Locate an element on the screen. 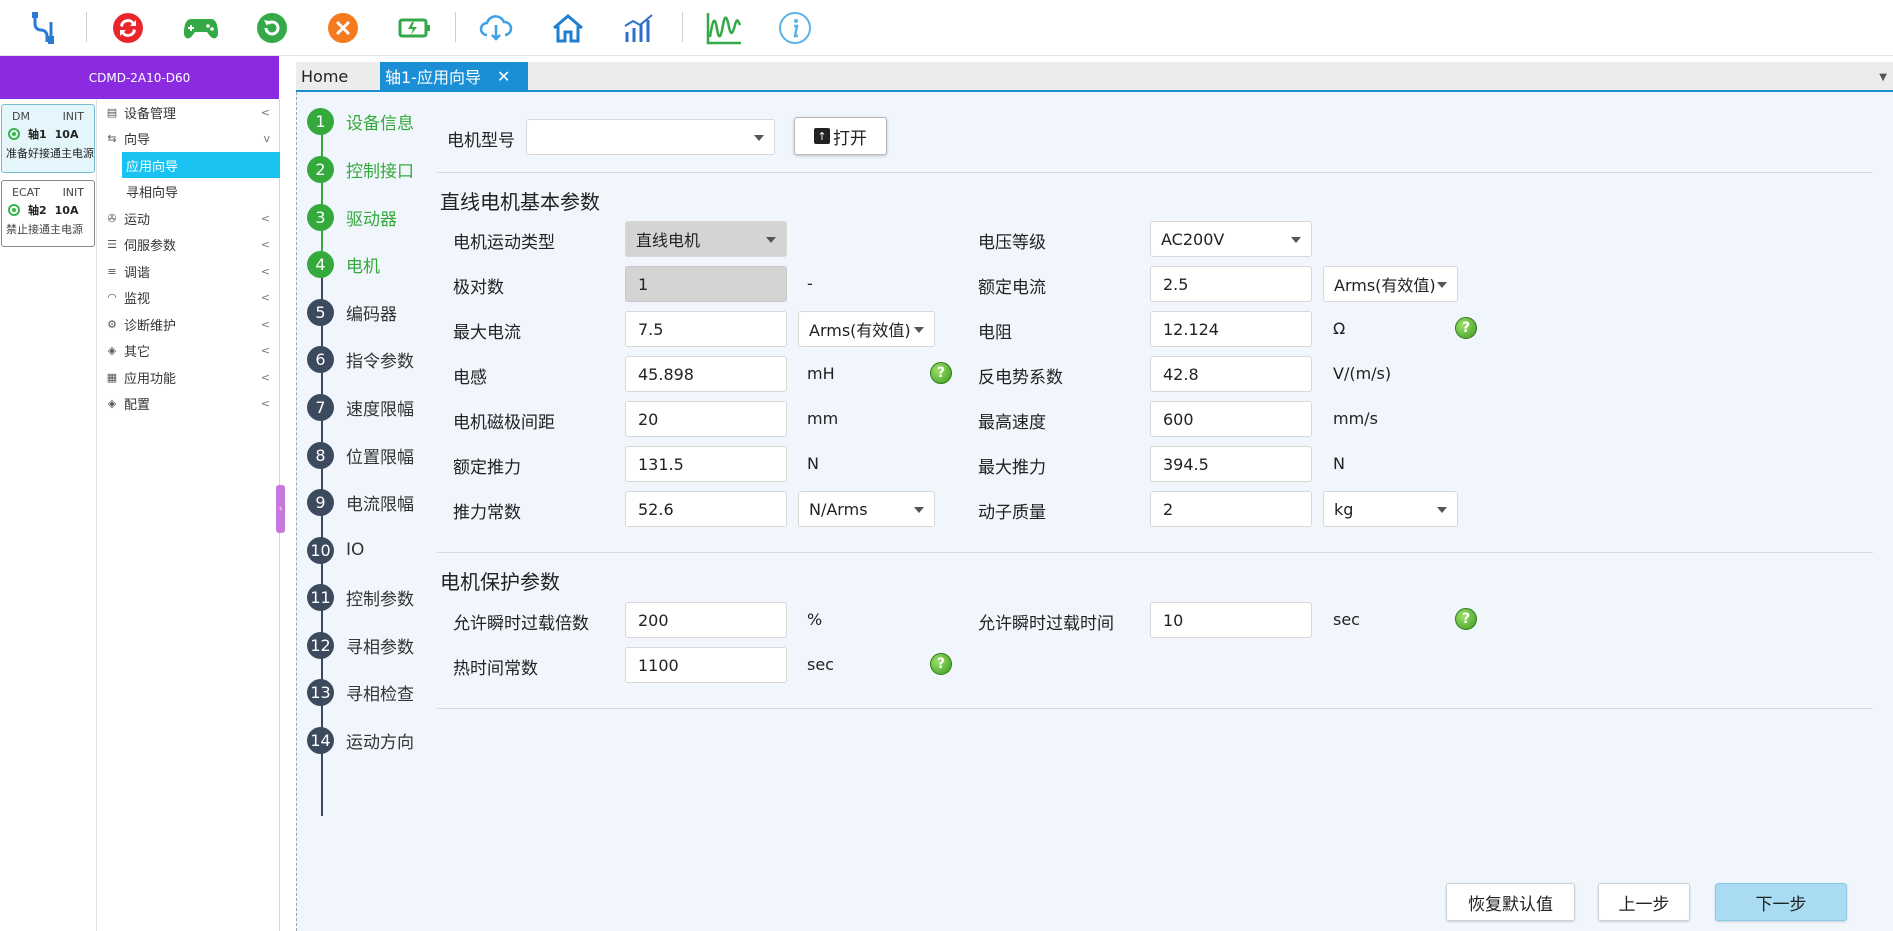 Image resolution: width=1893 pixels, height=931 pixels. nav-item-motion: ✇ 运动 < is located at coordinates (189, 218).